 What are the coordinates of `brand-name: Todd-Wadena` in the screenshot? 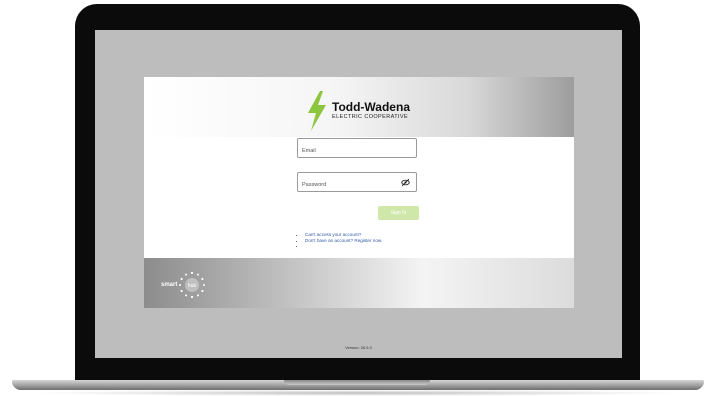 It's located at (371, 107).